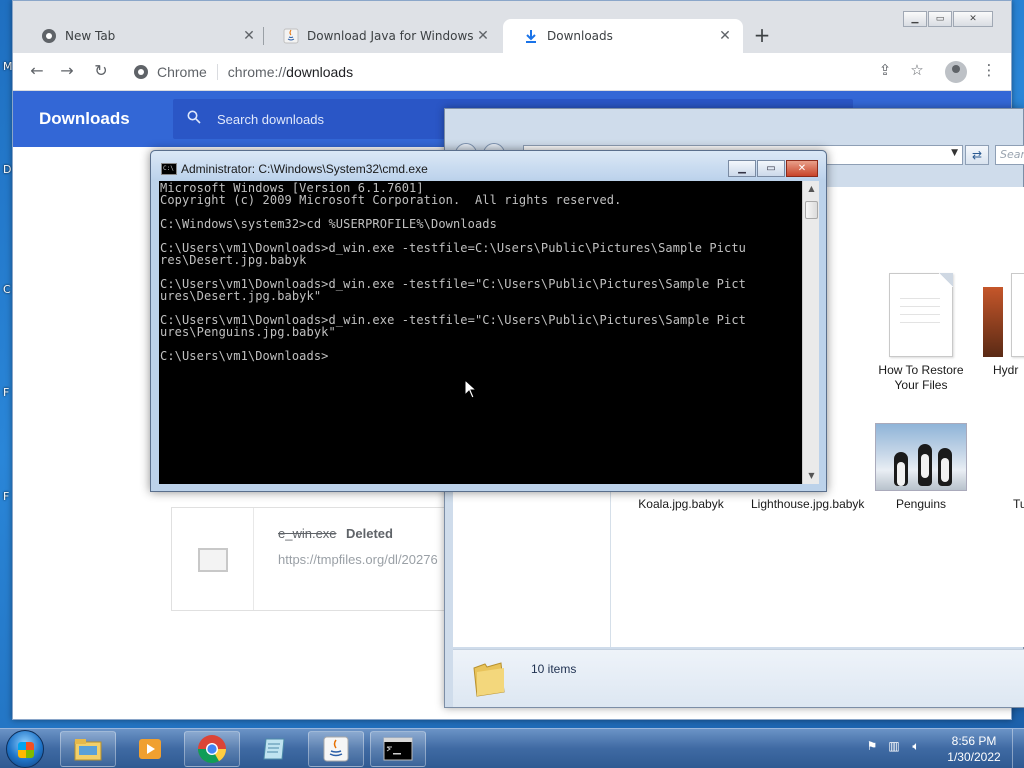  I want to click on file-item: Lighthouse.jpg.babyk, so click(807, 504).